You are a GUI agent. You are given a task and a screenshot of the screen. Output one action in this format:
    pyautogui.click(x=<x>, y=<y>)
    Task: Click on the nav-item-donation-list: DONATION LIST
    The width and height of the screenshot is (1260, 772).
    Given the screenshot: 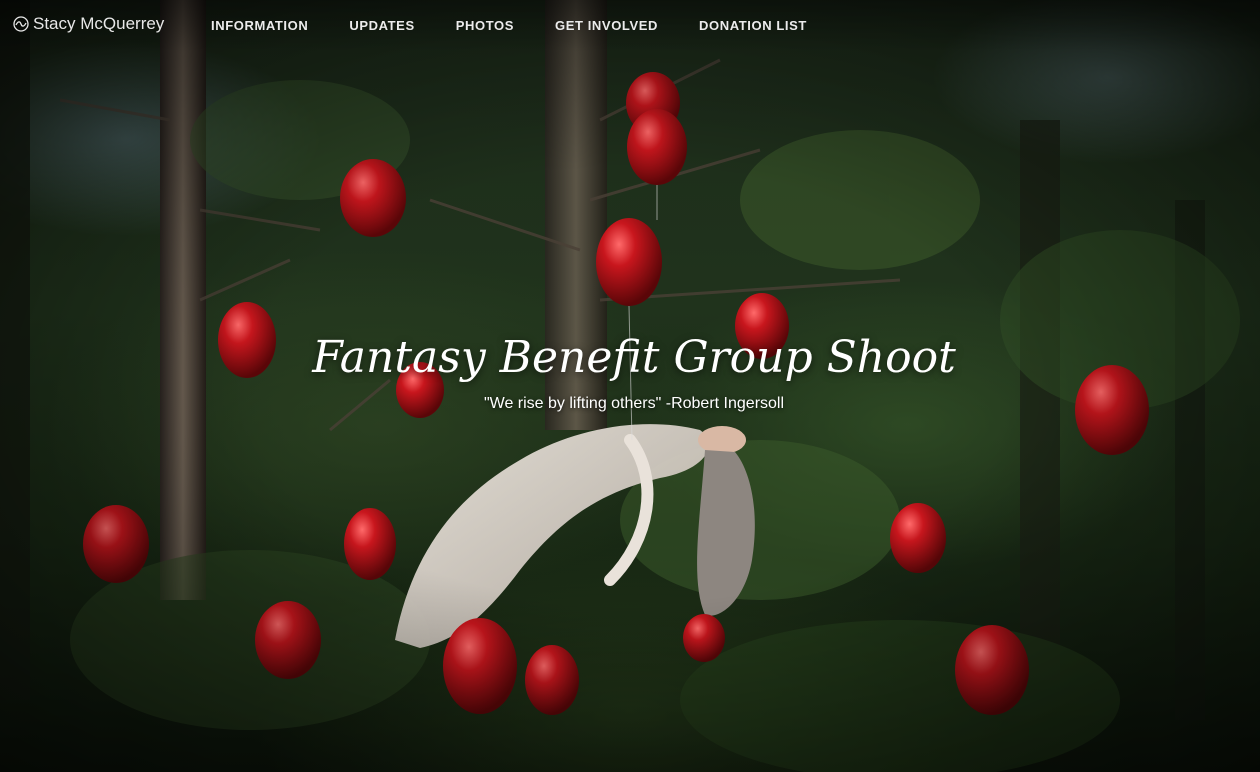 What is the action you would take?
    pyautogui.click(x=753, y=25)
    